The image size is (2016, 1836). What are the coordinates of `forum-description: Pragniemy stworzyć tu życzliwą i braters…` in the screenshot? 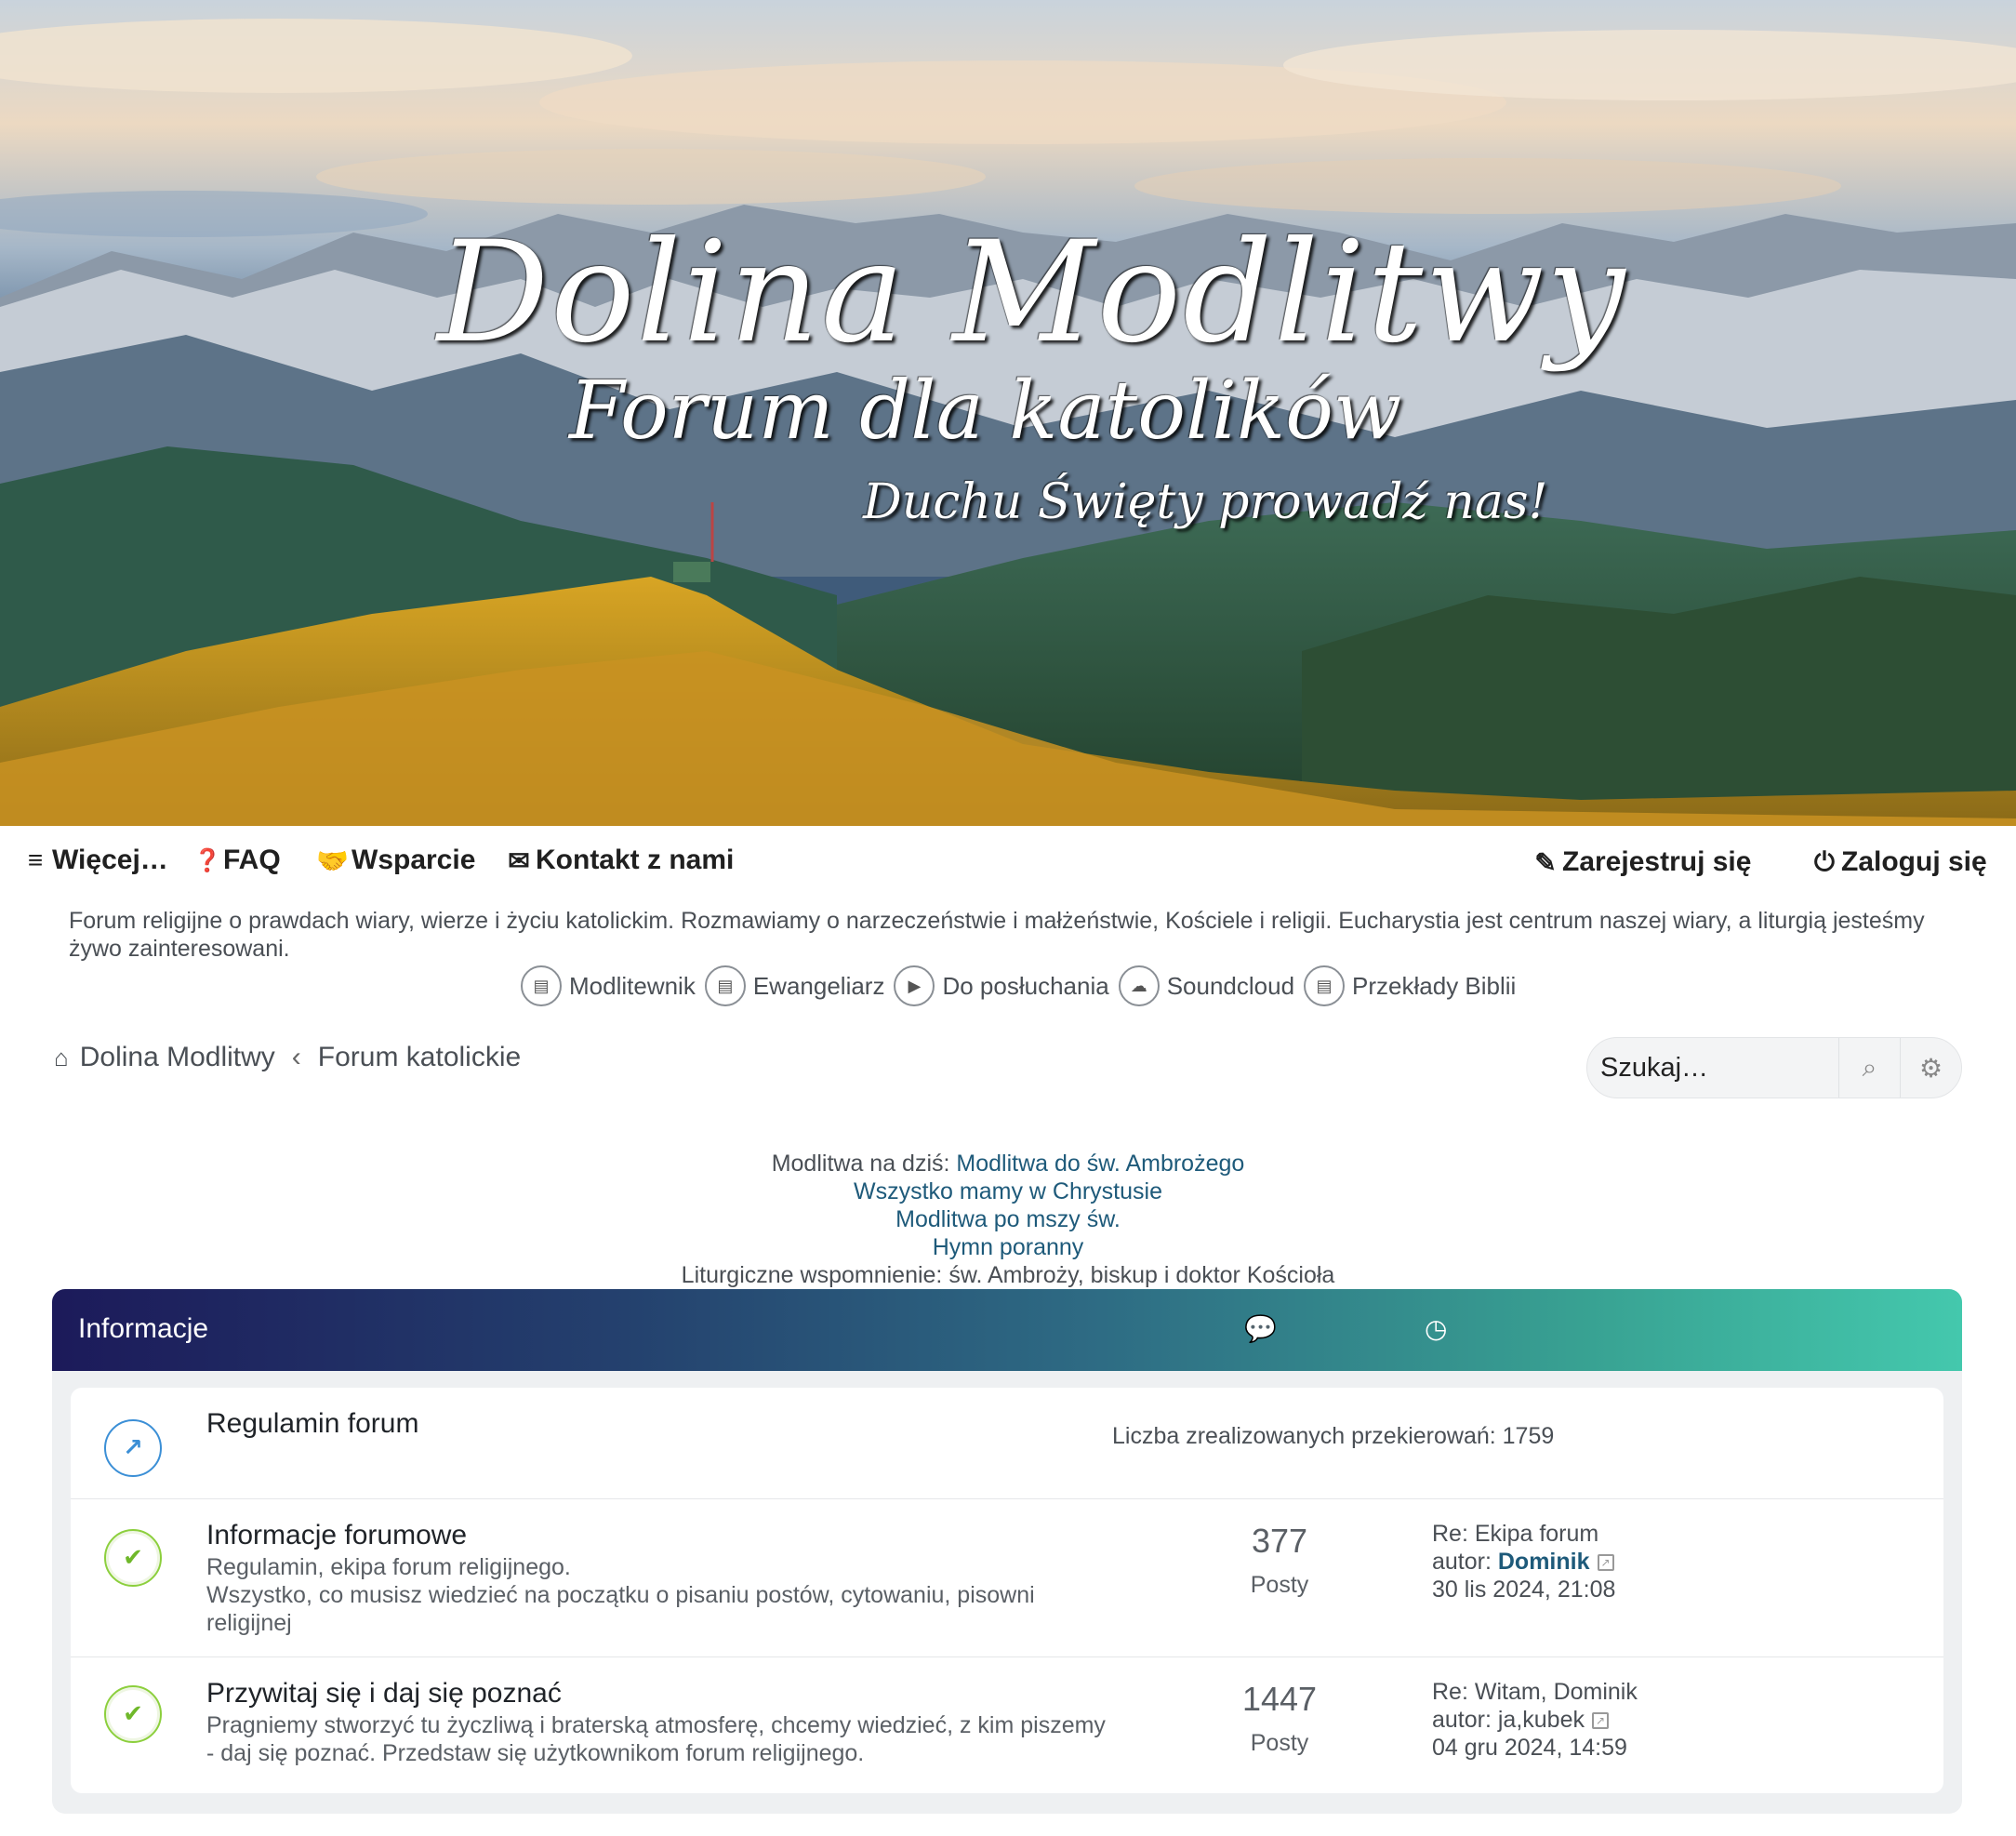 It's located at (656, 1739).